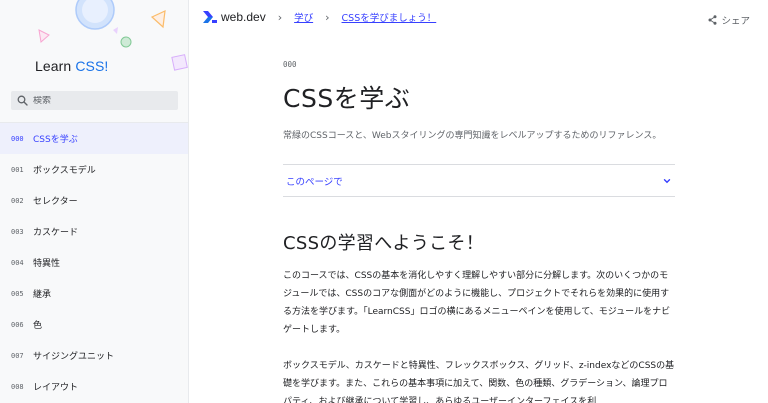 Image resolution: width=768 pixels, height=403 pixels. I want to click on sidebar-item-layout: 008 レイアウト, so click(94, 386).